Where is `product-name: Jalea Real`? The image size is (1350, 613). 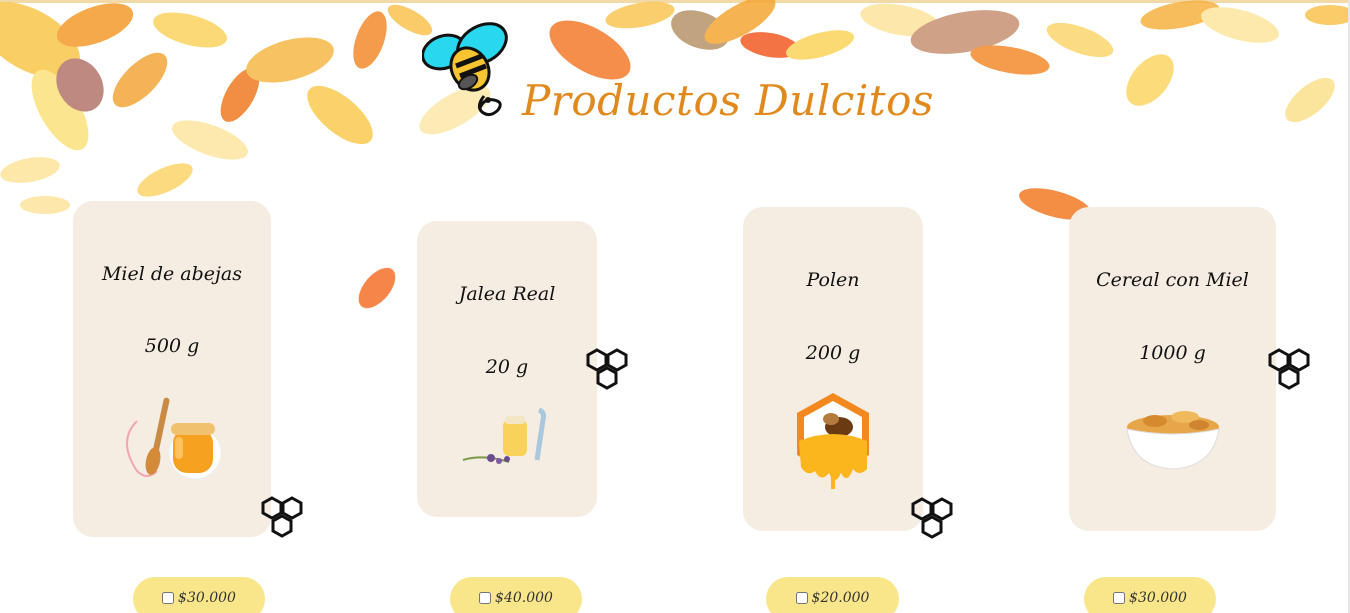
product-name: Jalea Real is located at coordinates (507, 294).